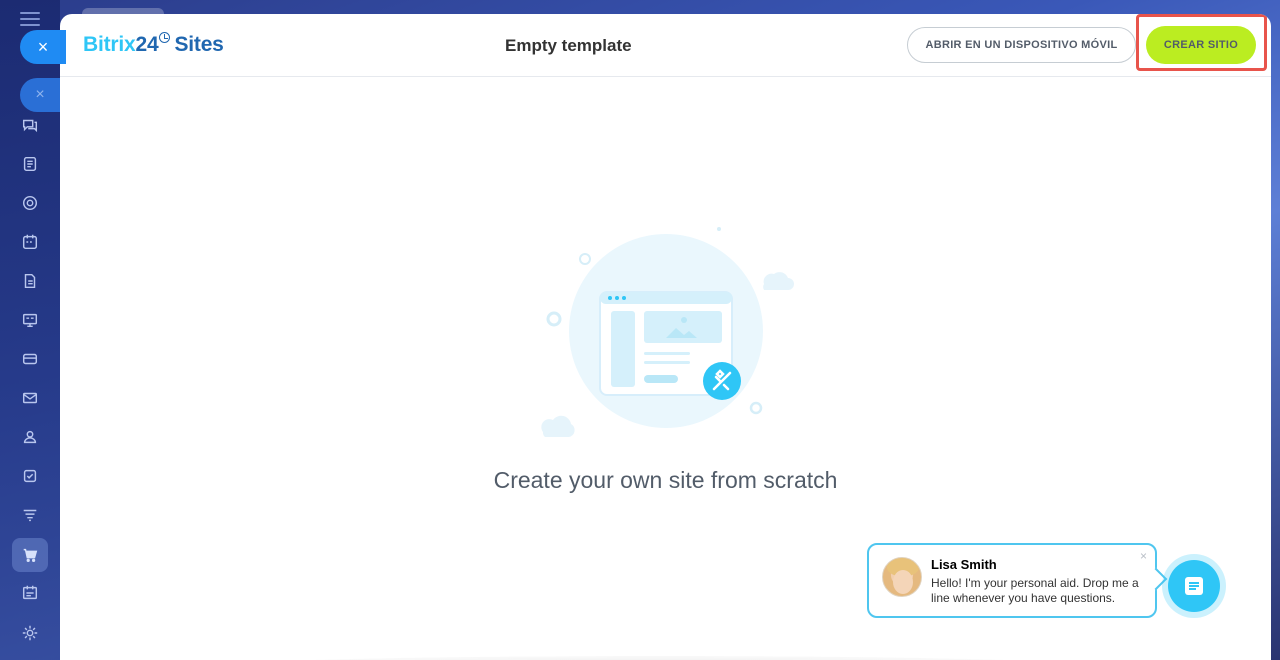  What do you see at coordinates (30, 164) in the screenshot?
I see `feed-icon` at bounding box center [30, 164].